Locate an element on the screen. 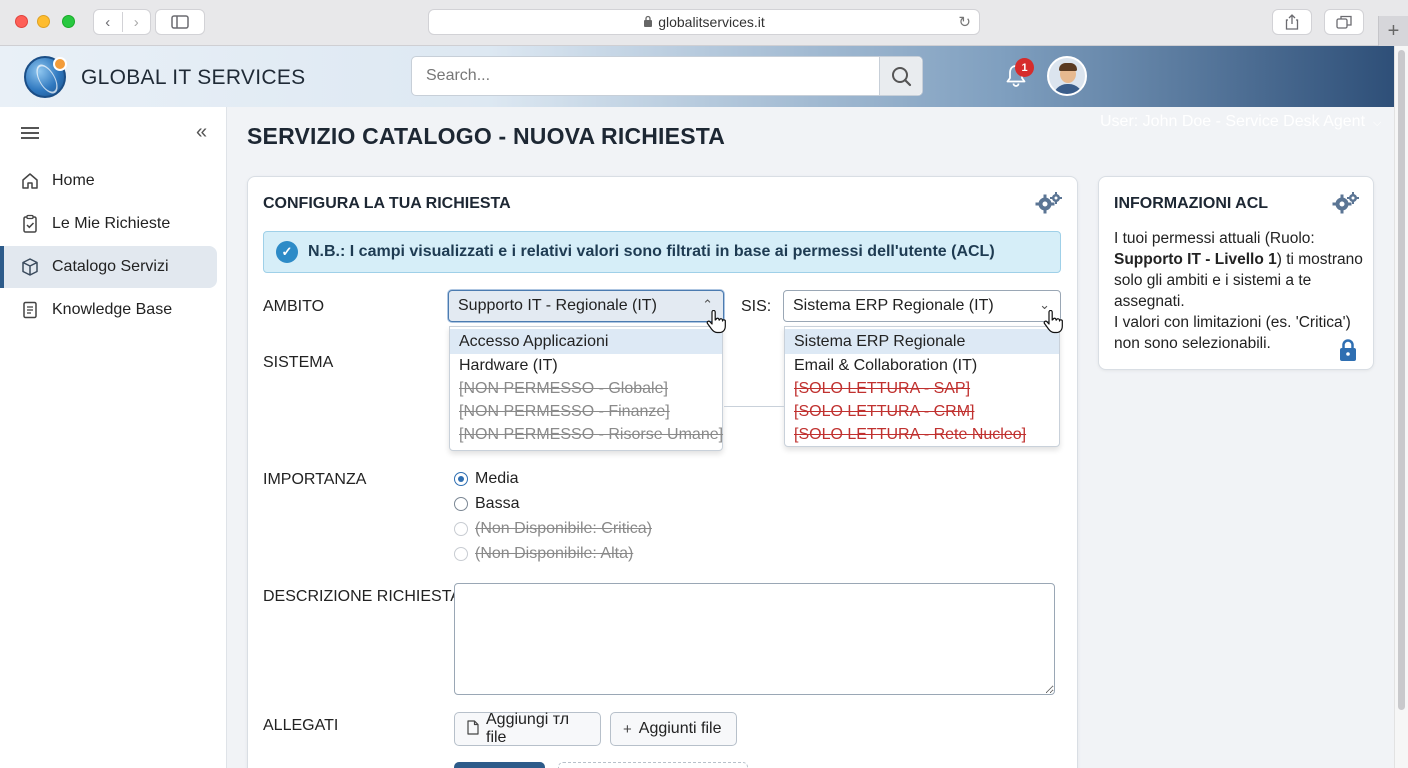 The image size is (1408, 768). book-icon is located at coordinates (30, 310).